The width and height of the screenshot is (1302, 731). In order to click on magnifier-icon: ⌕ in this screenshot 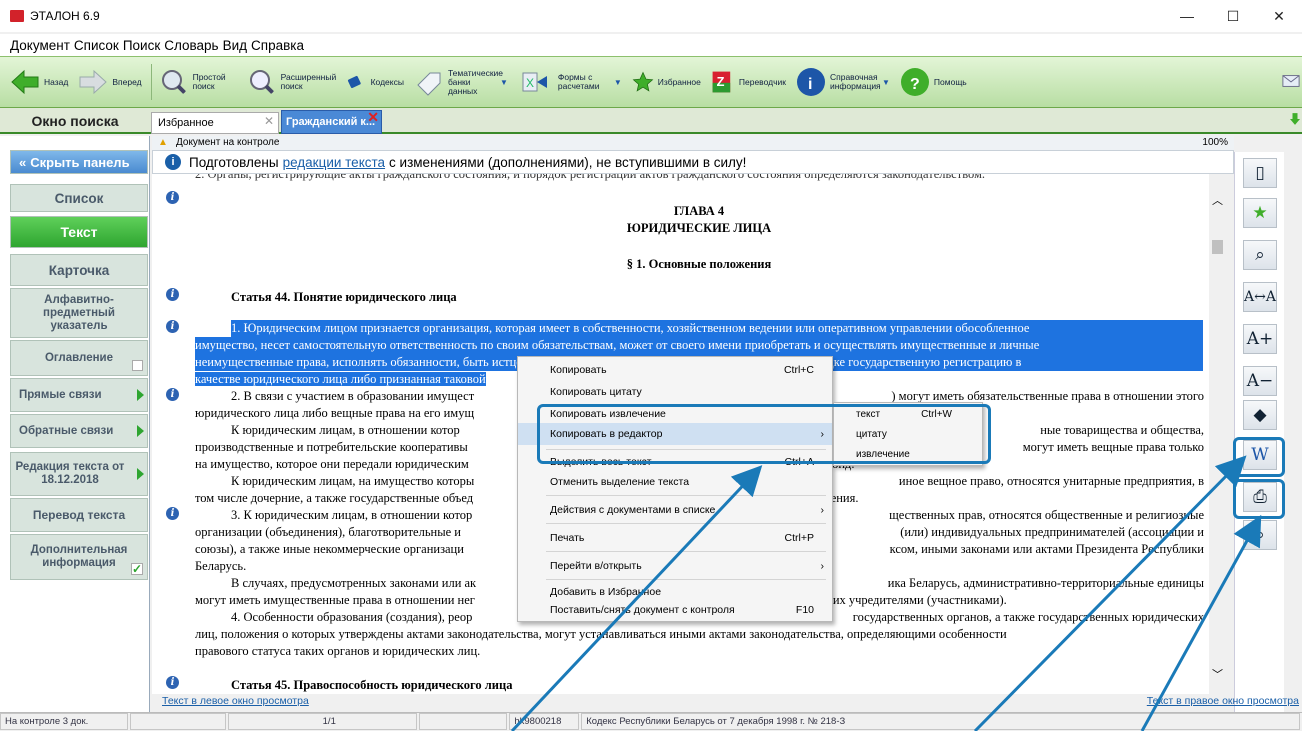, I will do `click(1260, 255)`.